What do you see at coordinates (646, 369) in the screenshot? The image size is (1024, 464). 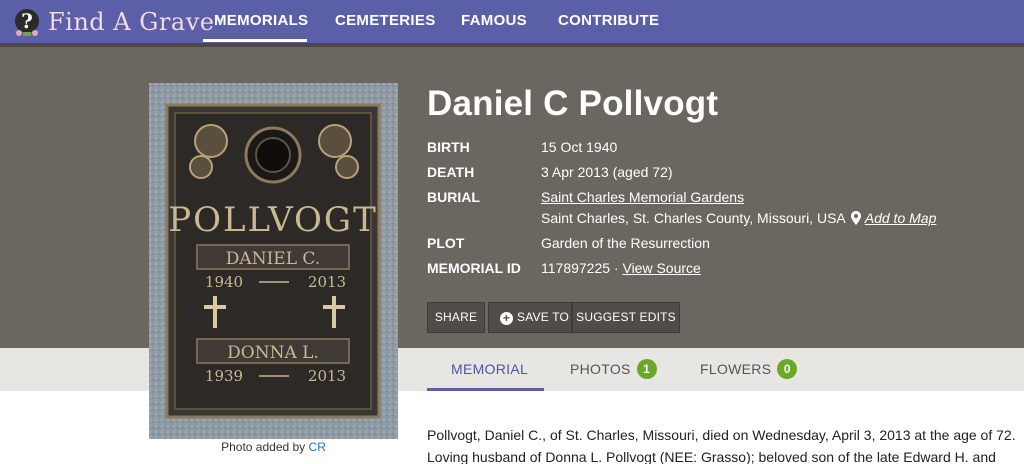 I see `photos-count-badge: 1` at bounding box center [646, 369].